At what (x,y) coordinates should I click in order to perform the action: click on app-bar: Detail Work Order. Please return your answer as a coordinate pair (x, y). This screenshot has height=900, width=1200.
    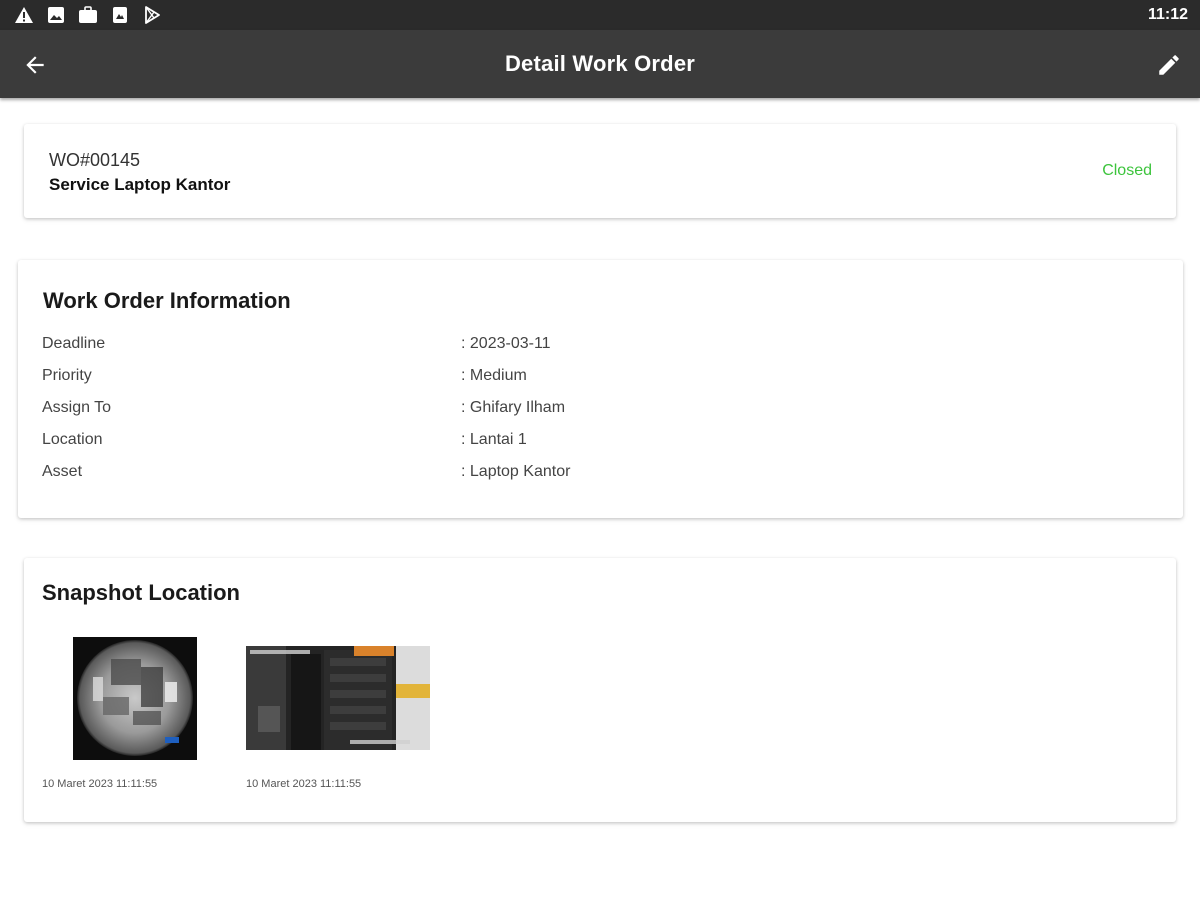
    Looking at the image, I should click on (600, 64).